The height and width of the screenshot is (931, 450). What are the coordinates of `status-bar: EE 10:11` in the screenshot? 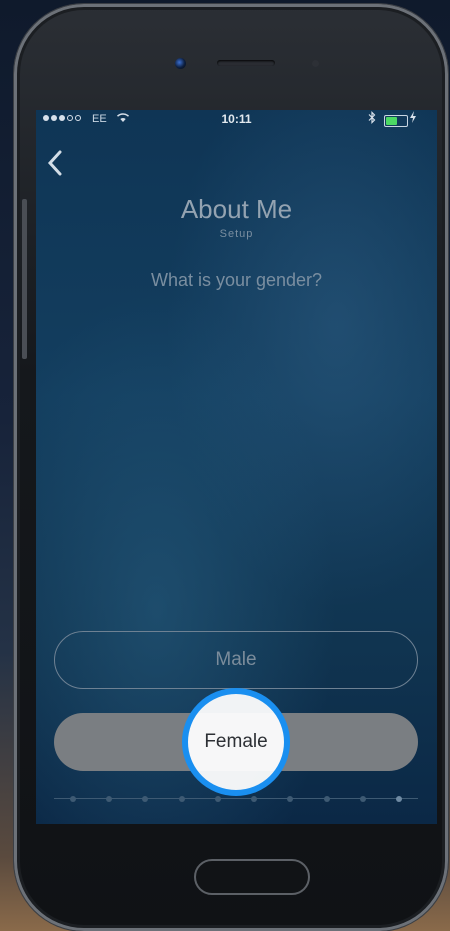 It's located at (236, 120).